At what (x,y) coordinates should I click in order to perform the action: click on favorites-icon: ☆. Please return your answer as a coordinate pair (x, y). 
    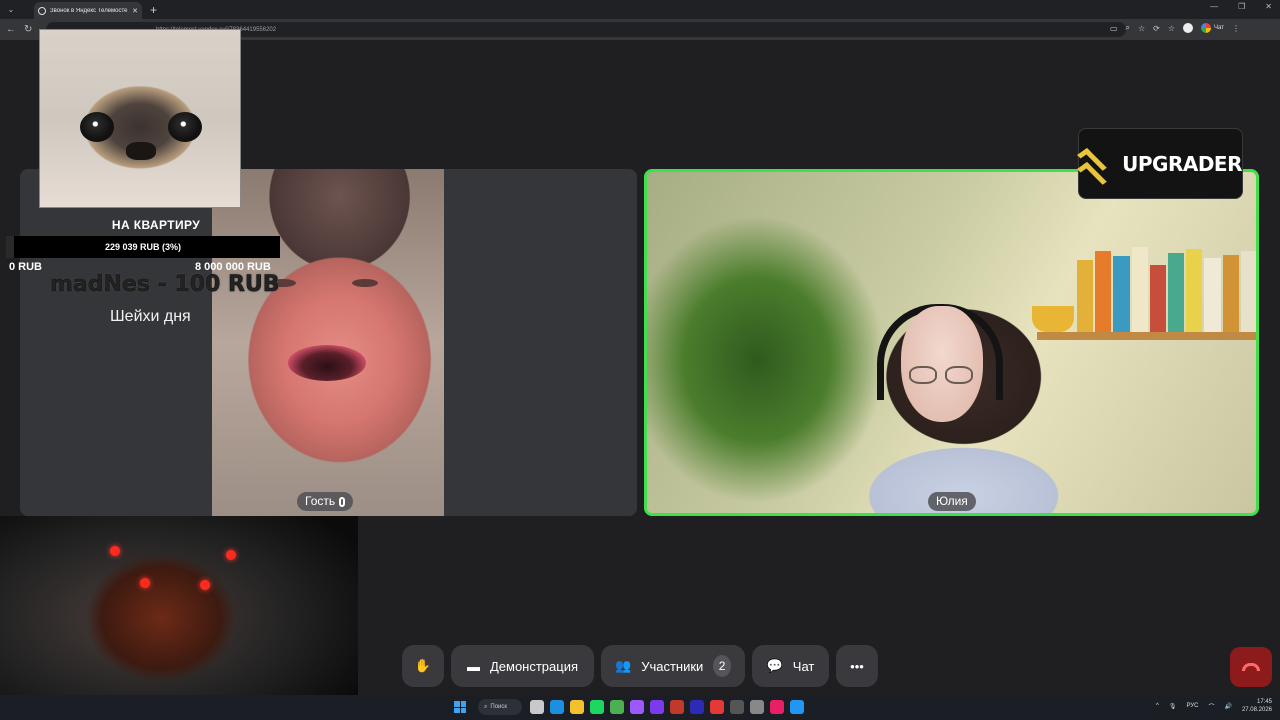
    Looking at the image, I should click on (1171, 28).